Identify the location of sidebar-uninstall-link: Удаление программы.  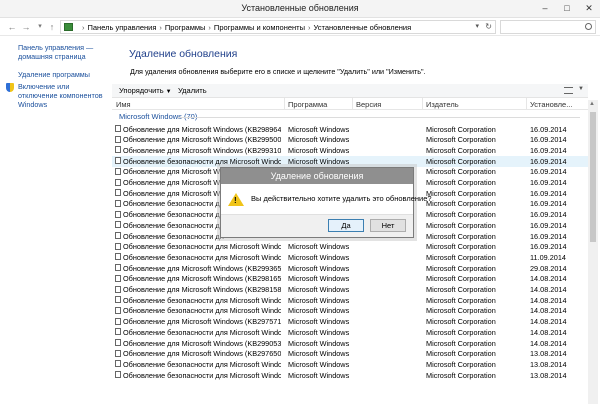
(54, 74).